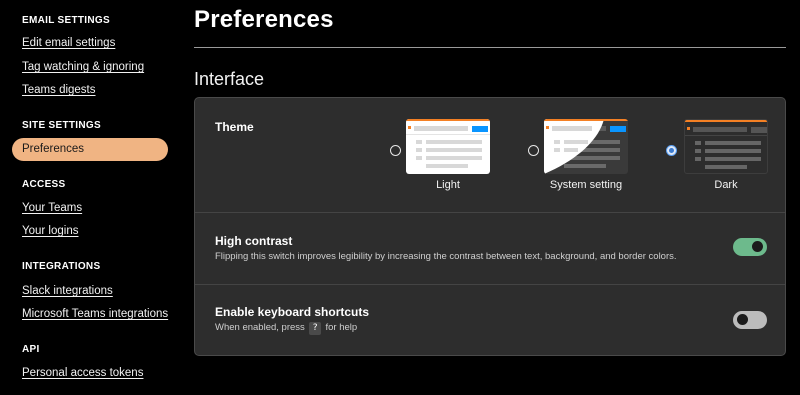 This screenshot has width=800, height=395. What do you see at coordinates (59, 90) in the screenshot?
I see `sidebar-item-teams-digests: Teams digests` at bounding box center [59, 90].